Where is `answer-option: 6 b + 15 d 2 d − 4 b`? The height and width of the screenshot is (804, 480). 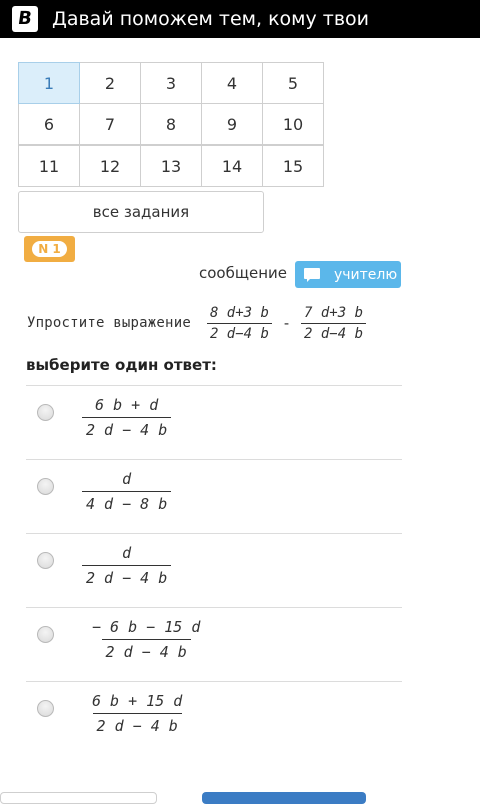 answer-option: 6 b + 15 d 2 d − 4 b is located at coordinates (214, 718).